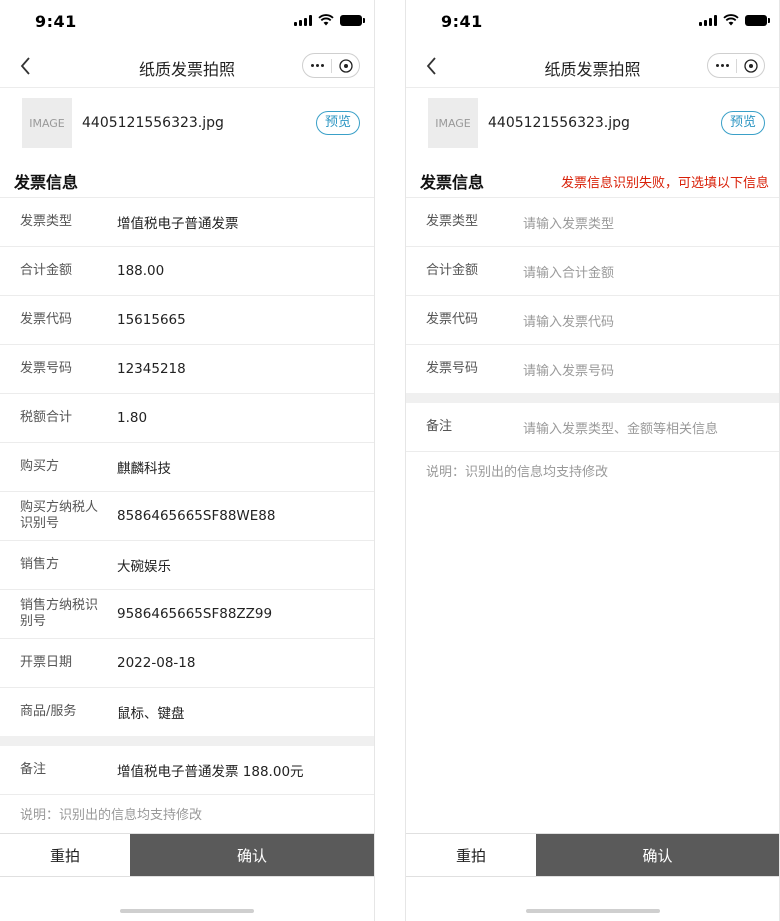  I want to click on invoice-code-input: 请输入发票代码, so click(568, 320).